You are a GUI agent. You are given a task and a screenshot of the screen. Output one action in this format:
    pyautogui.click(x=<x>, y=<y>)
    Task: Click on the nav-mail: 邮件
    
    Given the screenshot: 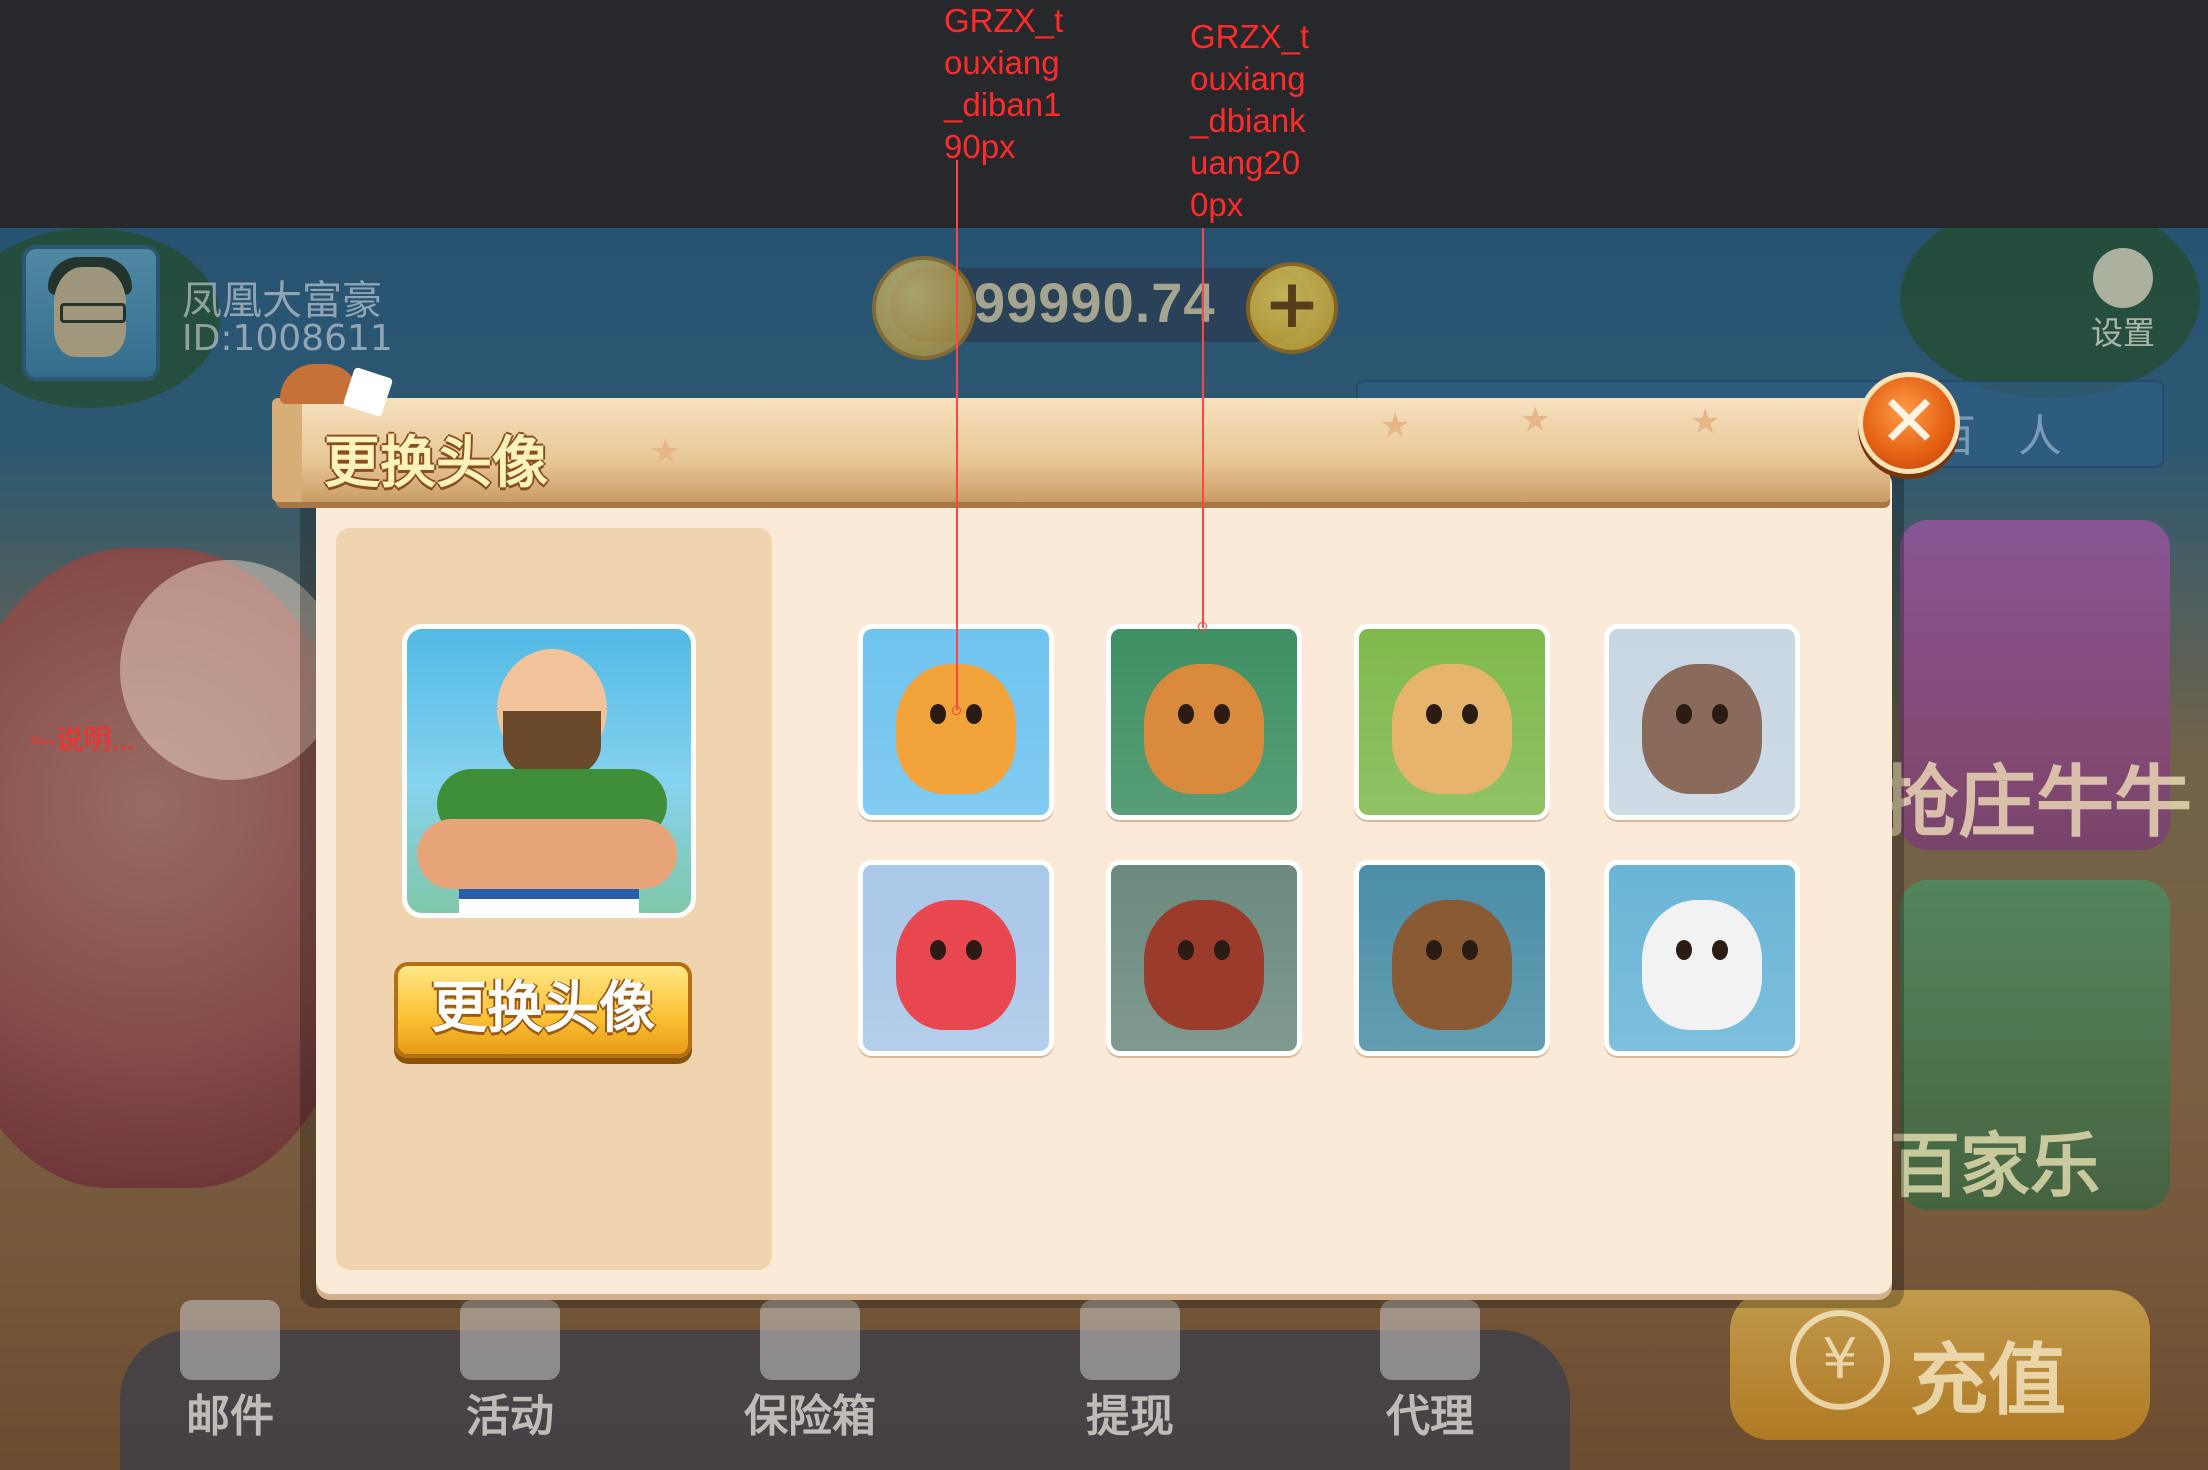 What is the action you would take?
    pyautogui.click(x=230, y=1372)
    